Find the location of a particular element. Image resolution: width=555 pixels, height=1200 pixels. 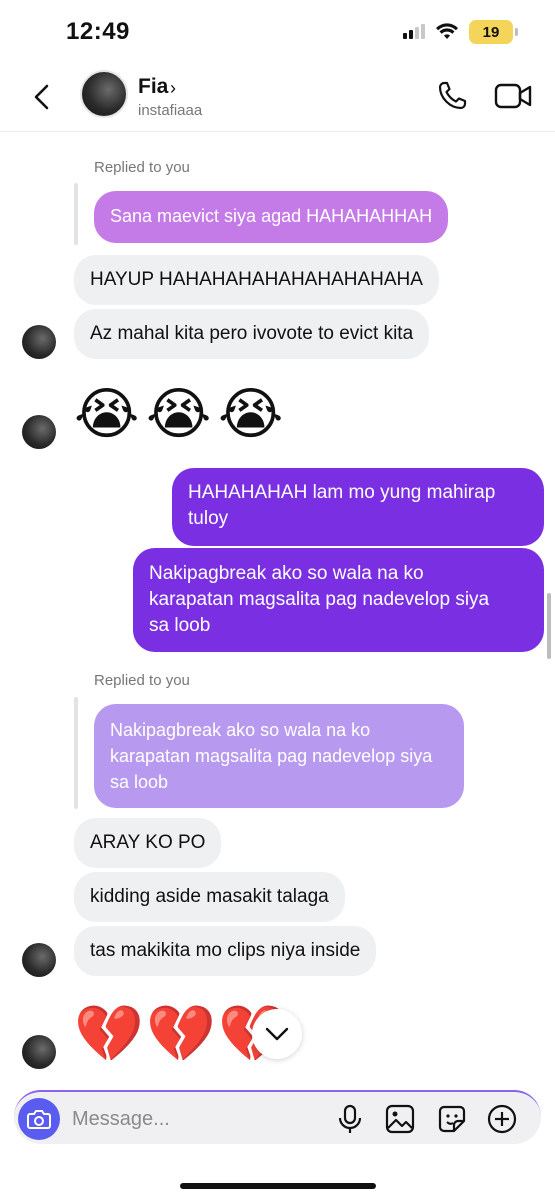

profile-chevron-icon: › is located at coordinates (173, 88).